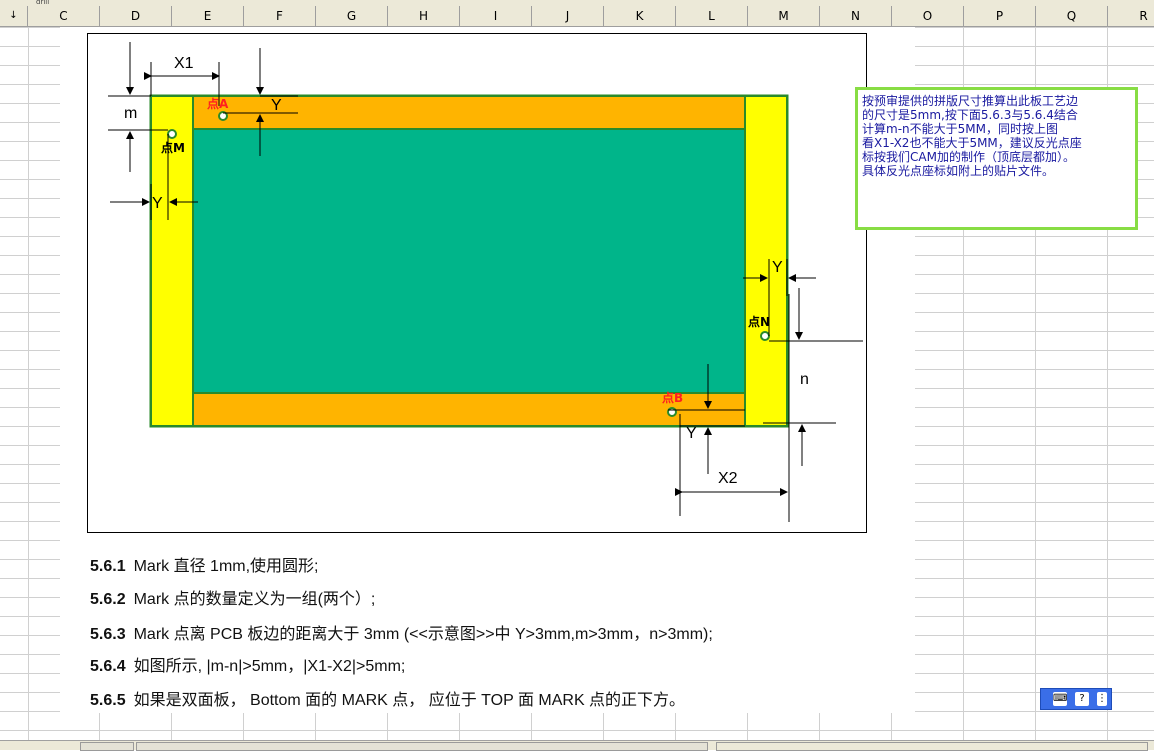 The height and width of the screenshot is (751, 1154). I want to click on comment-line: 标按我们CAM加的制作（顶底层都加）。, so click(968, 157).